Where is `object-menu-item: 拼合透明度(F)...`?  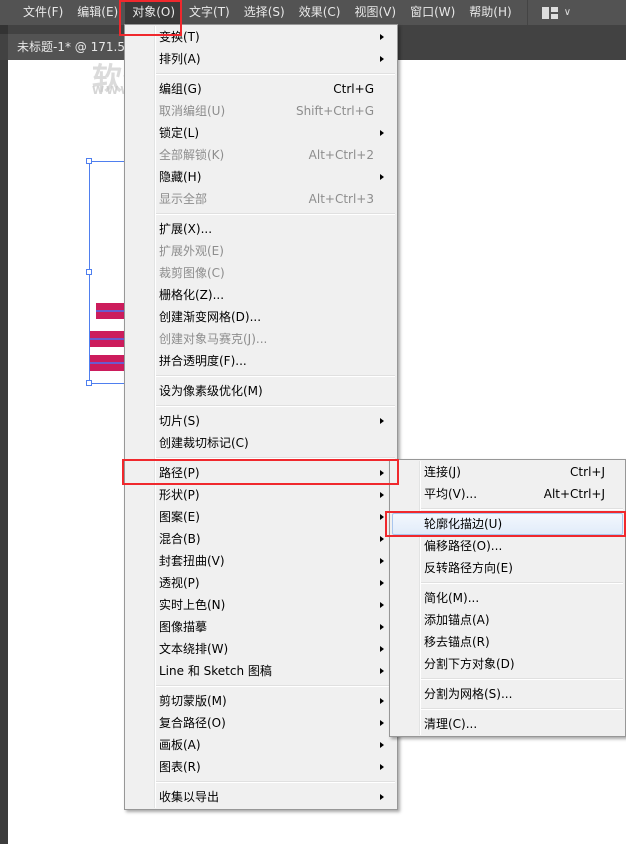 object-menu-item: 拼合透明度(F)... is located at coordinates (261, 361).